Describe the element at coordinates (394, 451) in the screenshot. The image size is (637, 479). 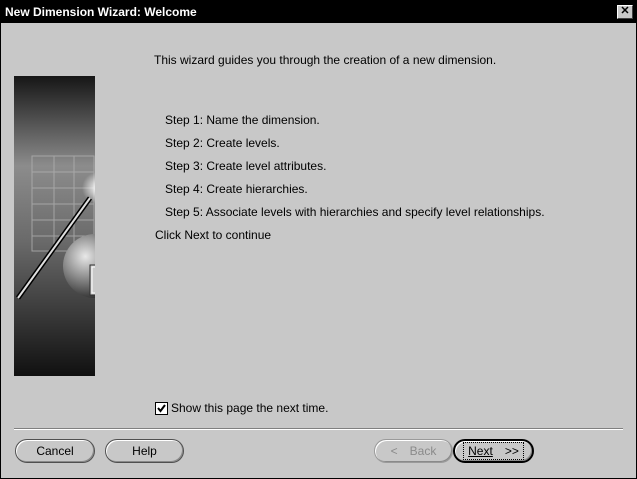
I see `chevron-left-icon: <` at that location.